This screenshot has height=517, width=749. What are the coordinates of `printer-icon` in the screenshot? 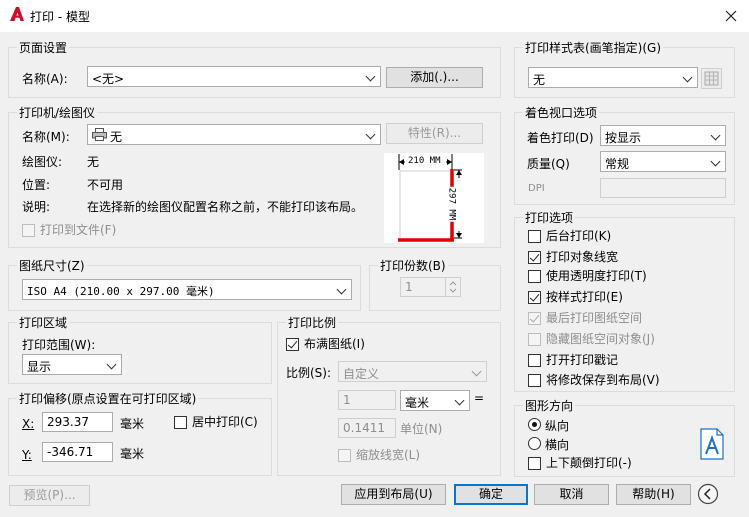 It's located at (99, 134).